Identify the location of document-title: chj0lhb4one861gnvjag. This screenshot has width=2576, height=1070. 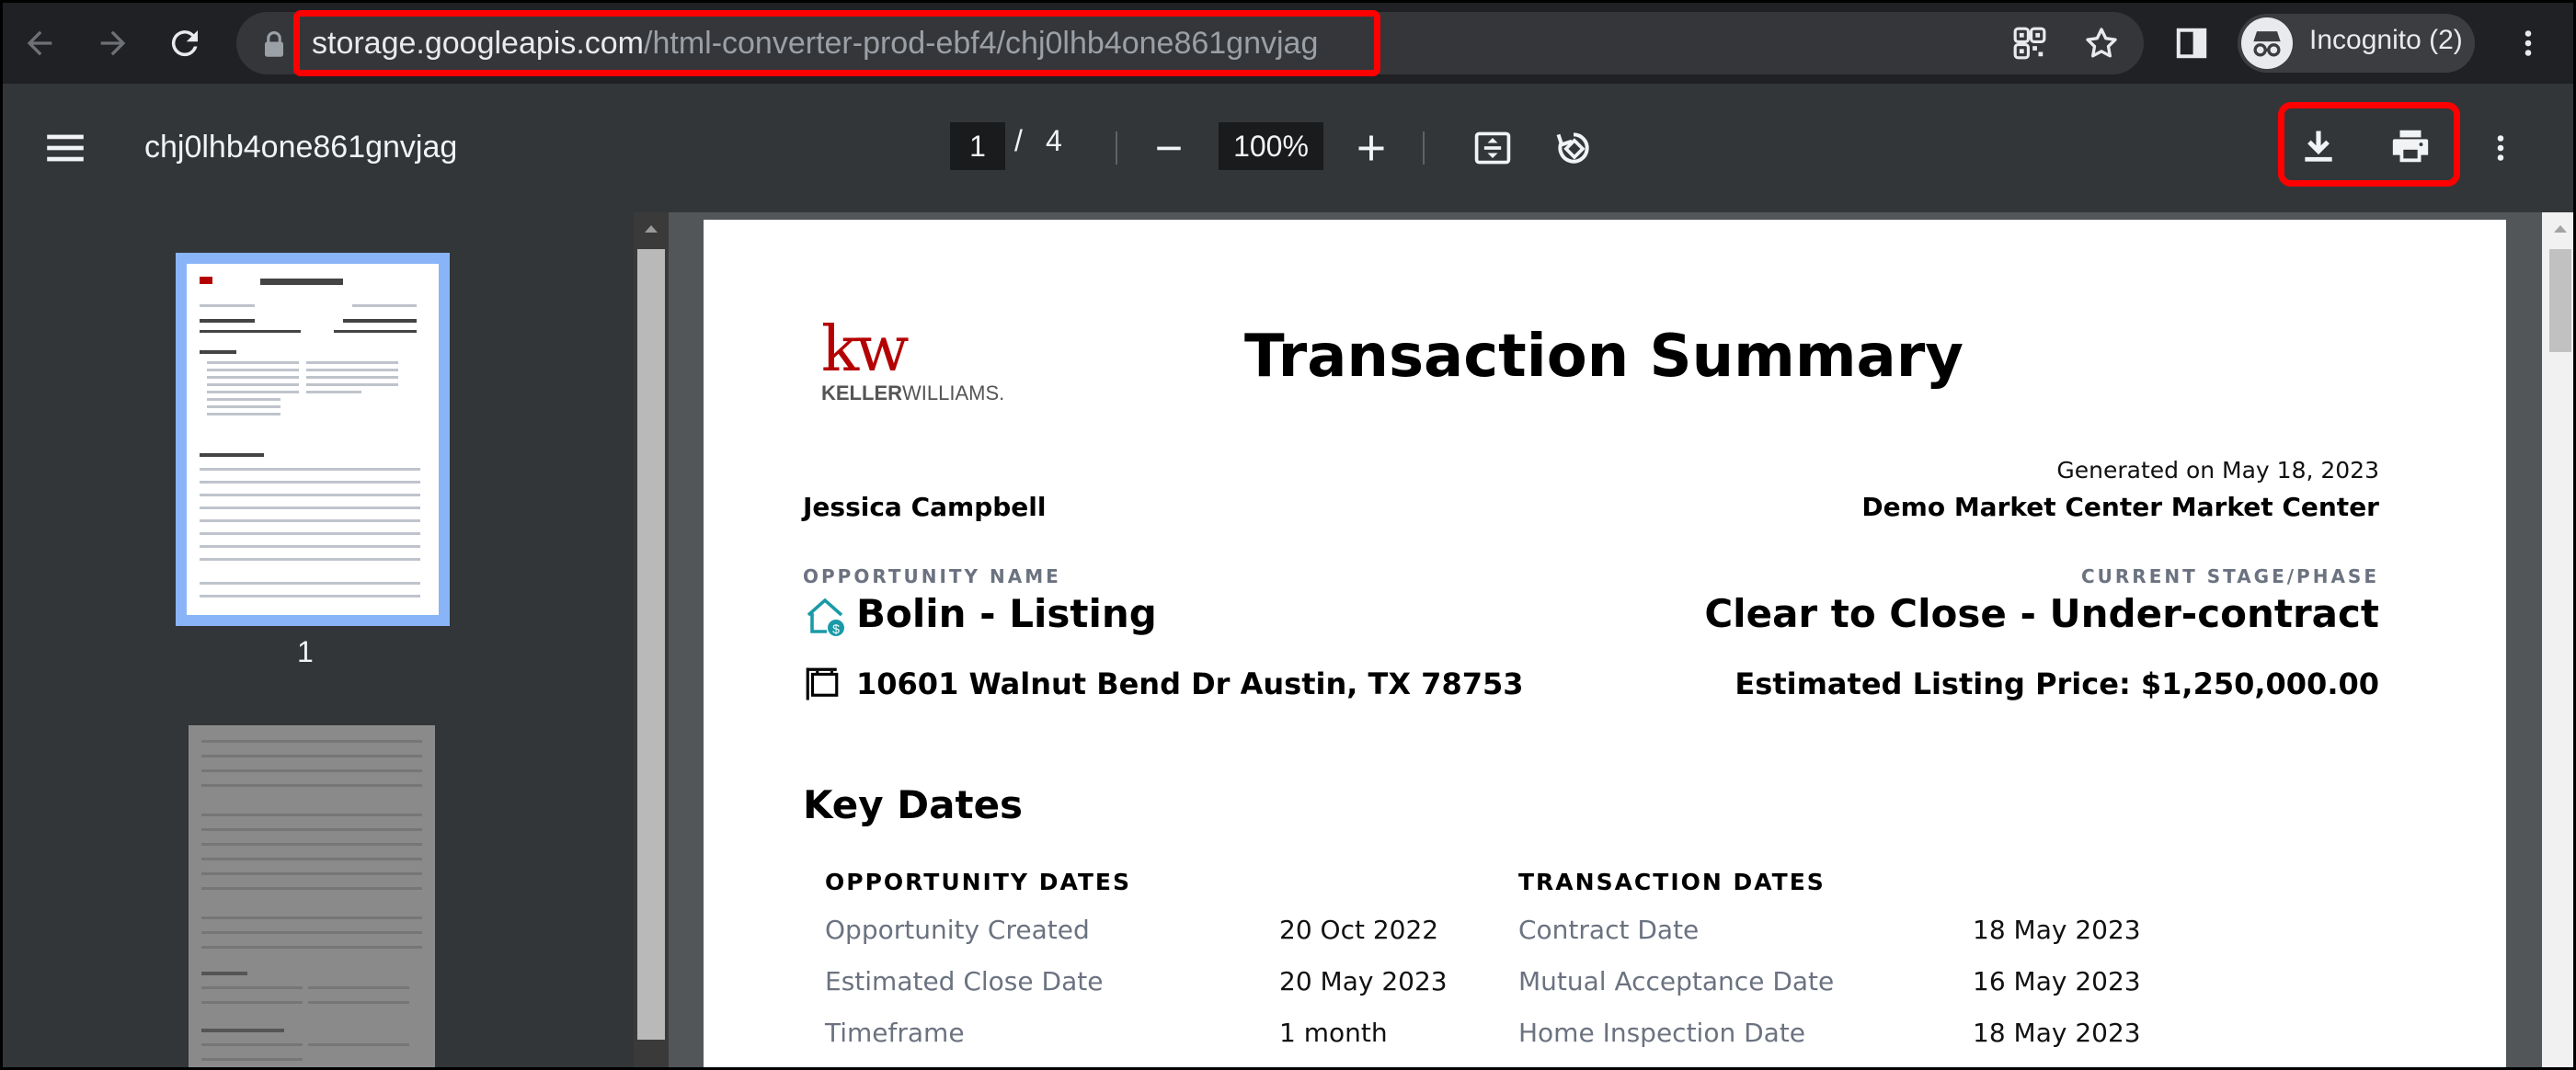
(301, 147).